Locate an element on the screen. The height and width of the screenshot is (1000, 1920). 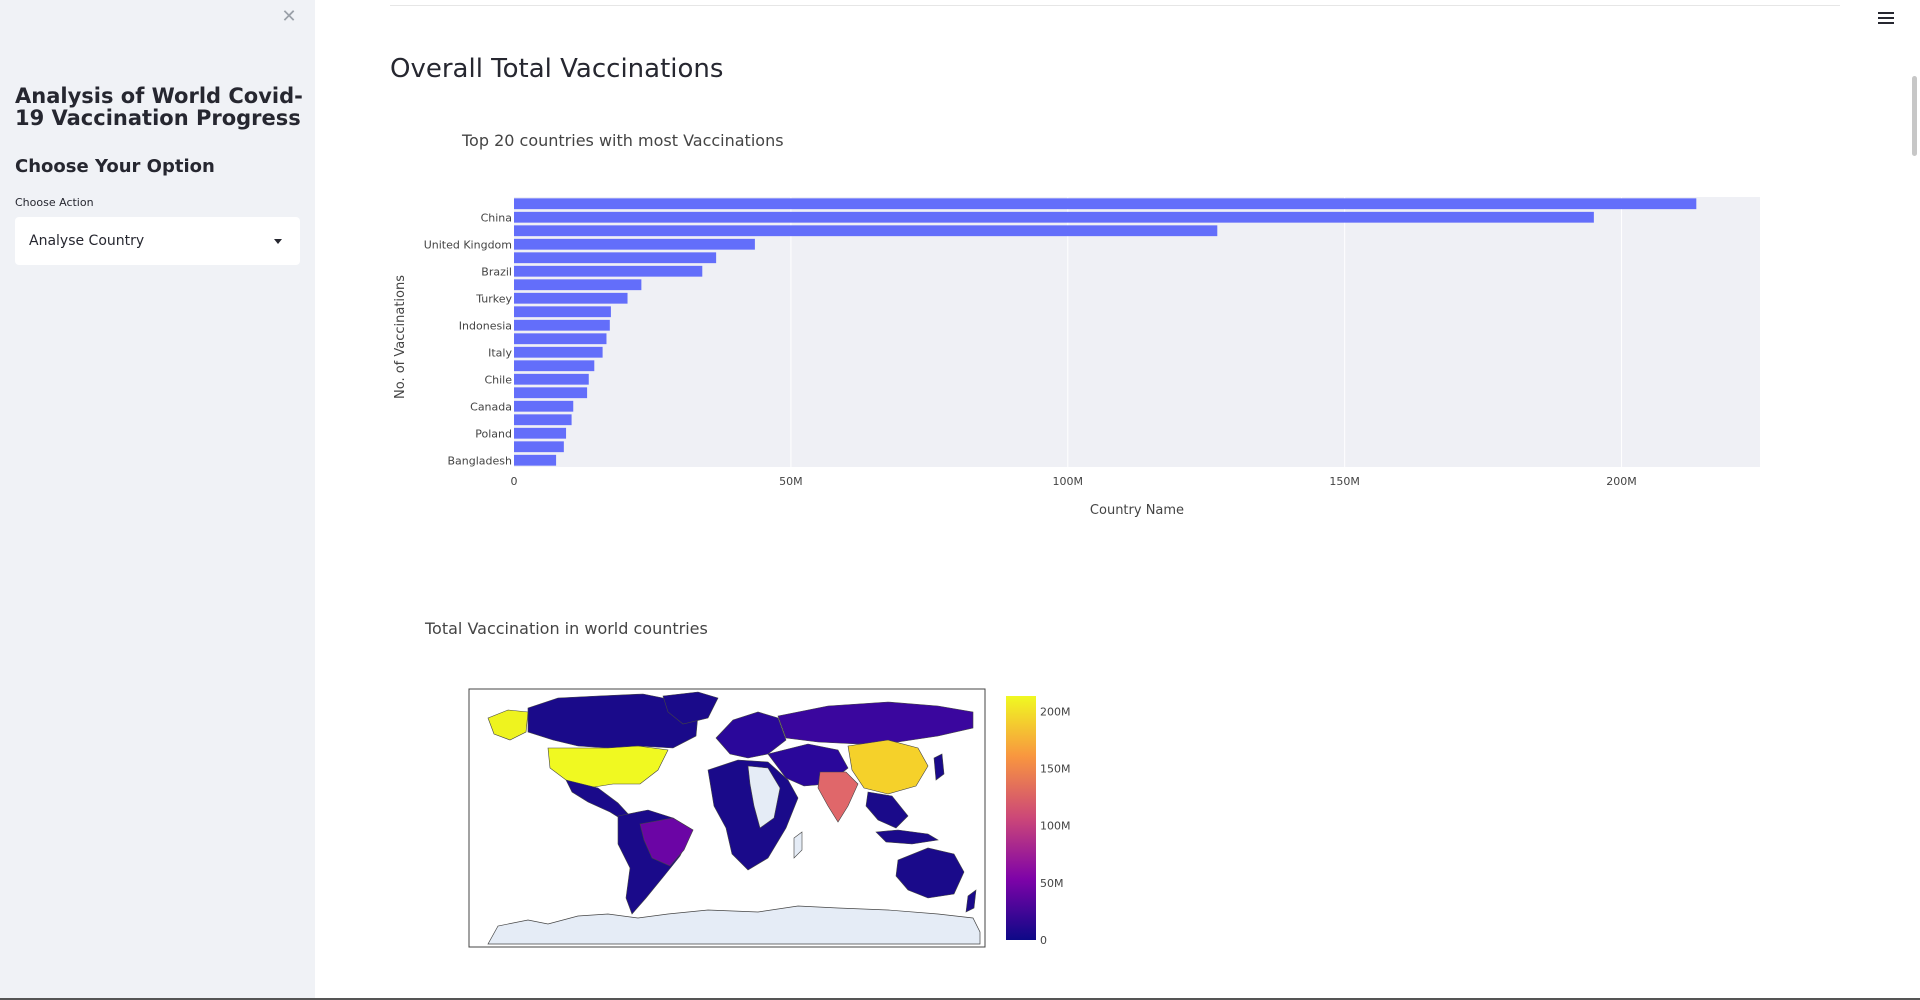
y-tick-label: Chile is located at coordinates (498, 379).